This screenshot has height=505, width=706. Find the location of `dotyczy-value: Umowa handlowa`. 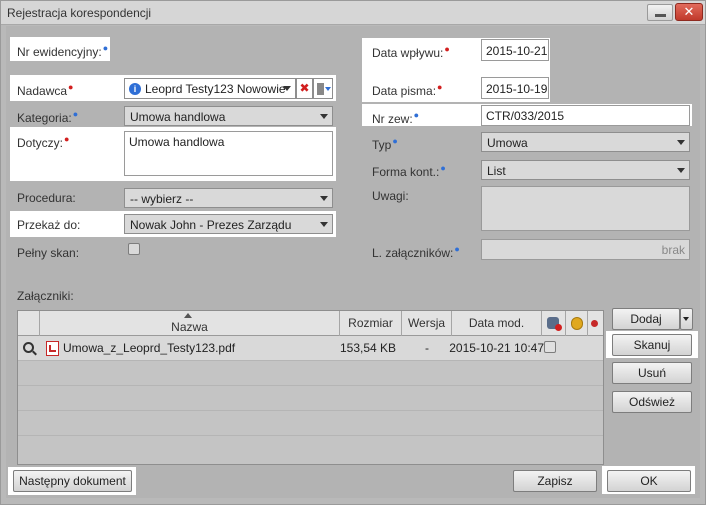

dotyczy-value: Umowa handlowa is located at coordinates (177, 142).